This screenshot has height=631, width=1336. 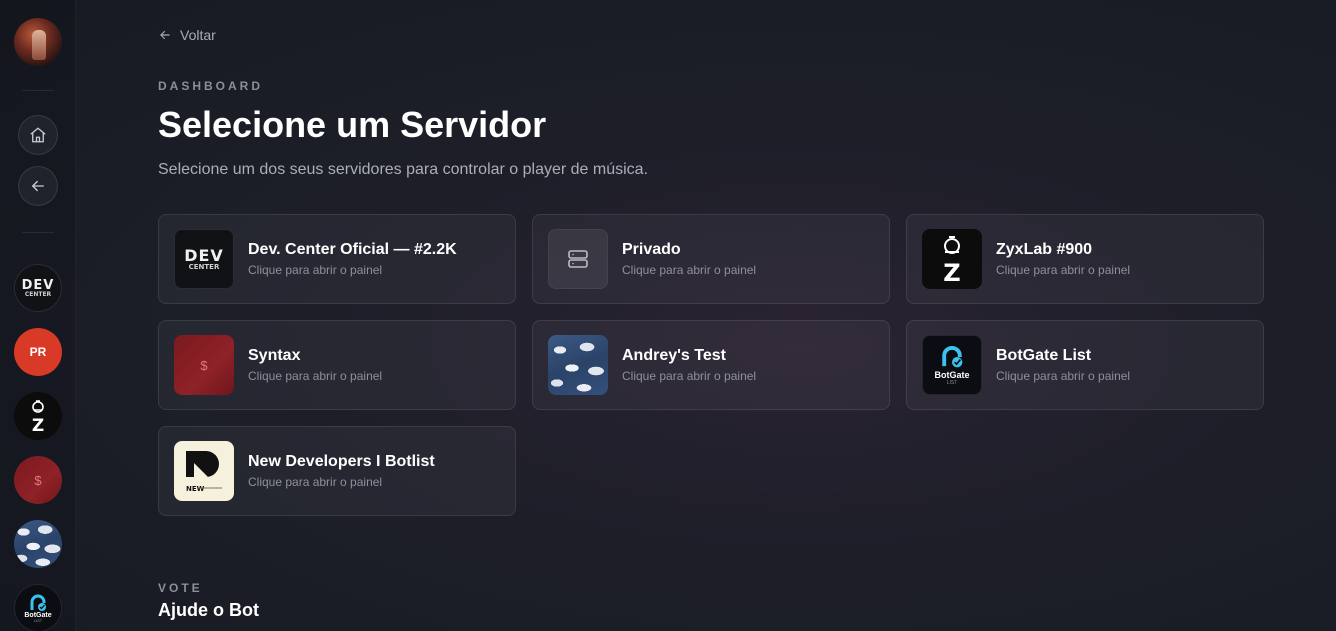 What do you see at coordinates (198, 35) in the screenshot?
I see `back-label: Voltar` at bounding box center [198, 35].